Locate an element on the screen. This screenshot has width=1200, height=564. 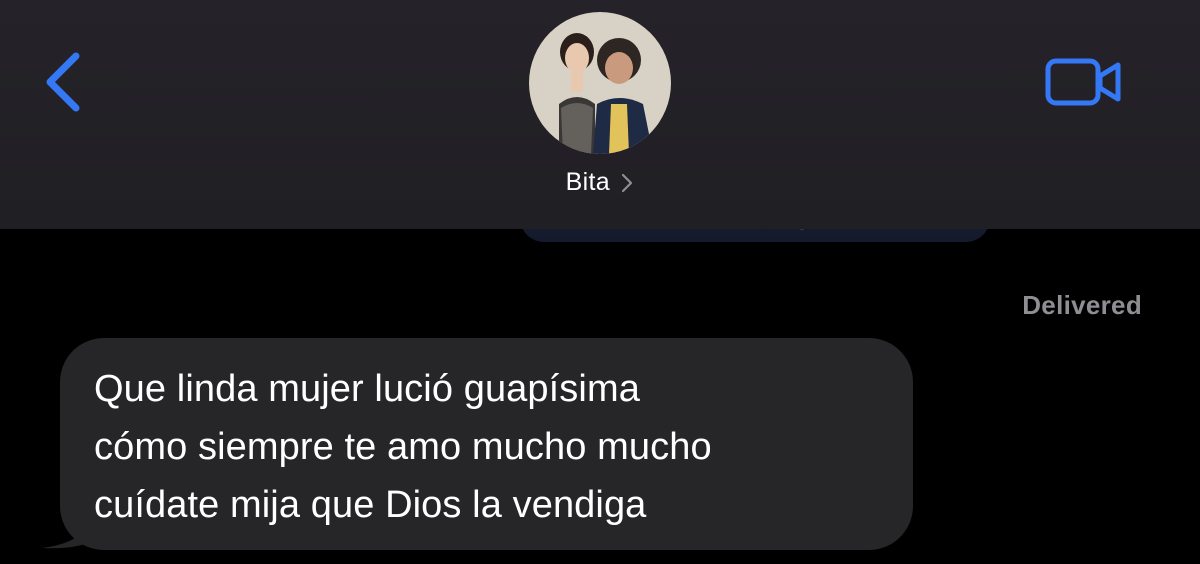
chevron-left-icon is located at coordinates (63, 82).